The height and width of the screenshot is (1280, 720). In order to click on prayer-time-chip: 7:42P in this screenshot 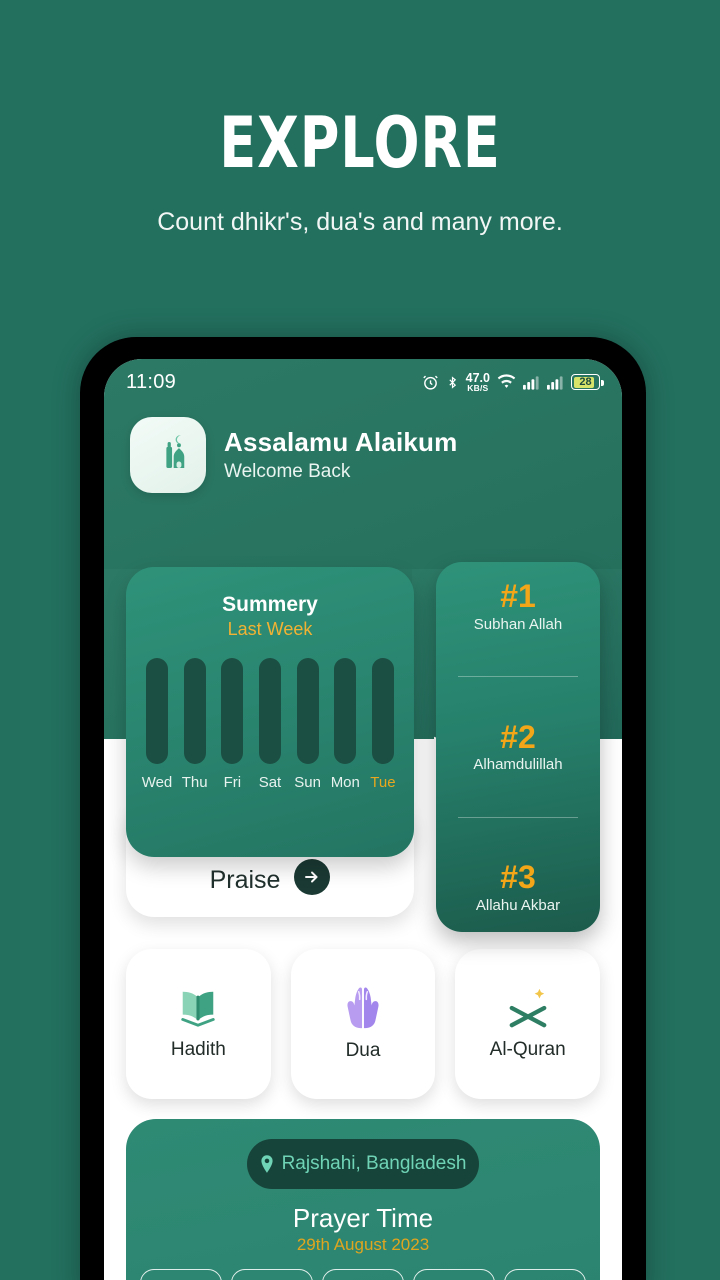, I will do `click(545, 1274)`.